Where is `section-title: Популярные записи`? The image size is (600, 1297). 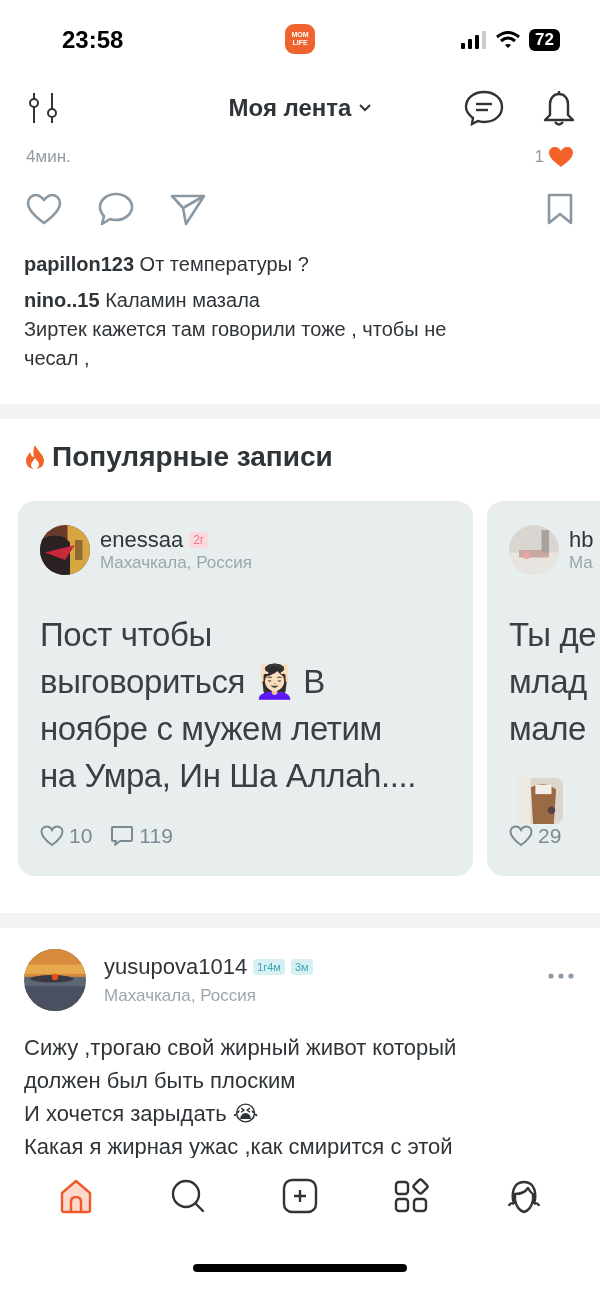 section-title: Популярные записи is located at coordinates (192, 457).